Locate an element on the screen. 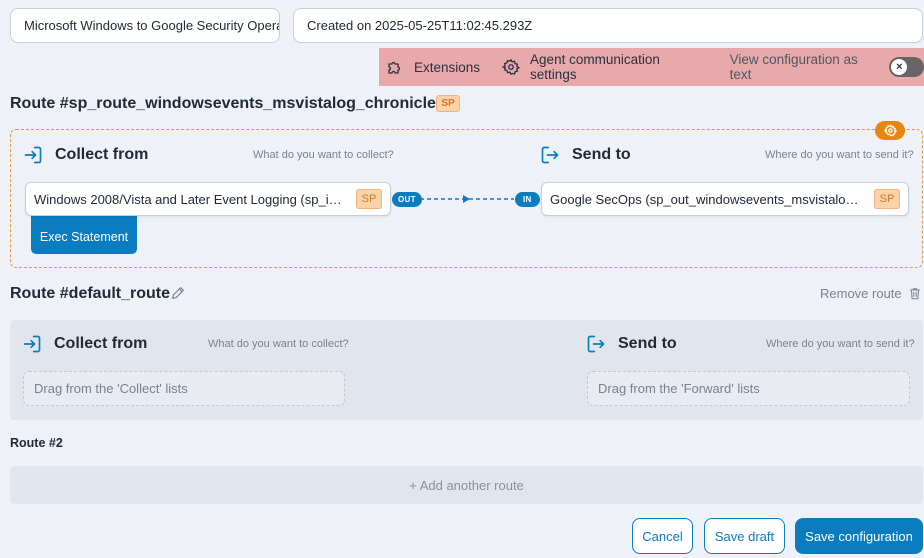  send-drop-label: Drag from the 'Forward' lists is located at coordinates (679, 388).